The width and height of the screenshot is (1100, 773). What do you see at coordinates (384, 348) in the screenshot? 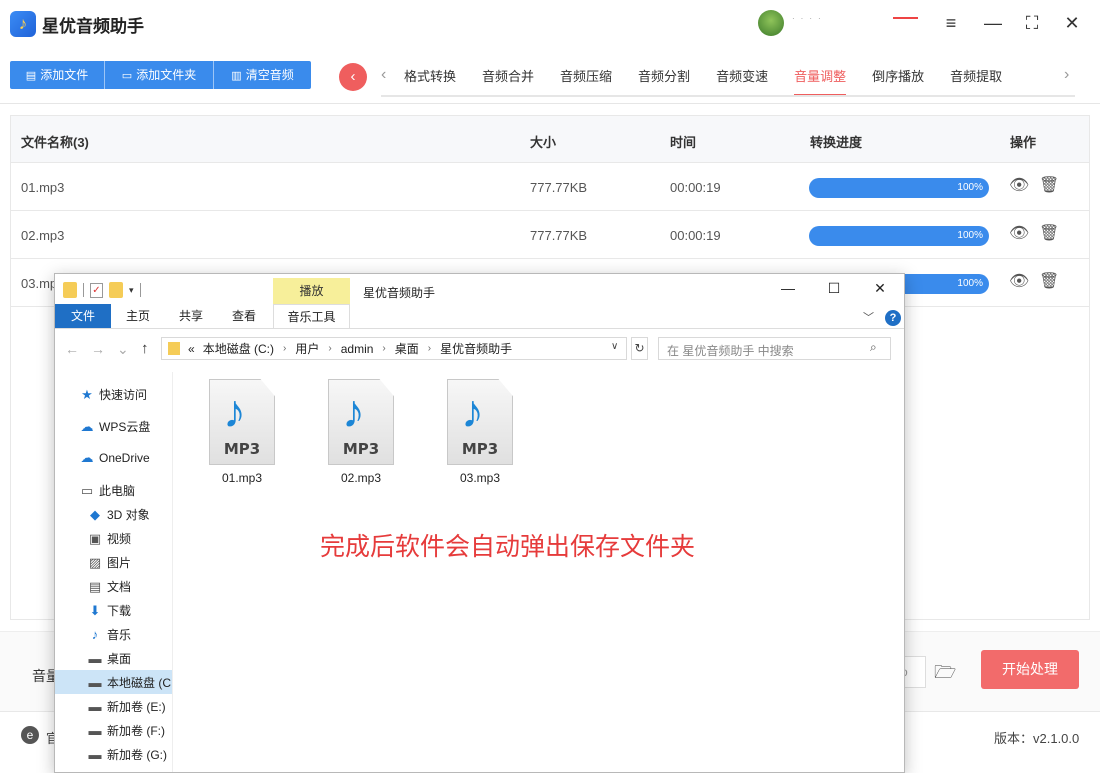
I see `chevron-right-icon: ›` at bounding box center [384, 348].